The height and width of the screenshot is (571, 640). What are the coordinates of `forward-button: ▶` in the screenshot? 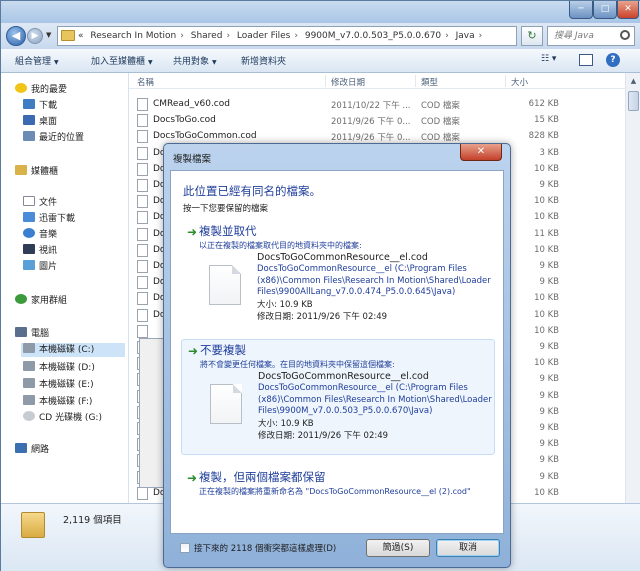 It's located at (35, 36).